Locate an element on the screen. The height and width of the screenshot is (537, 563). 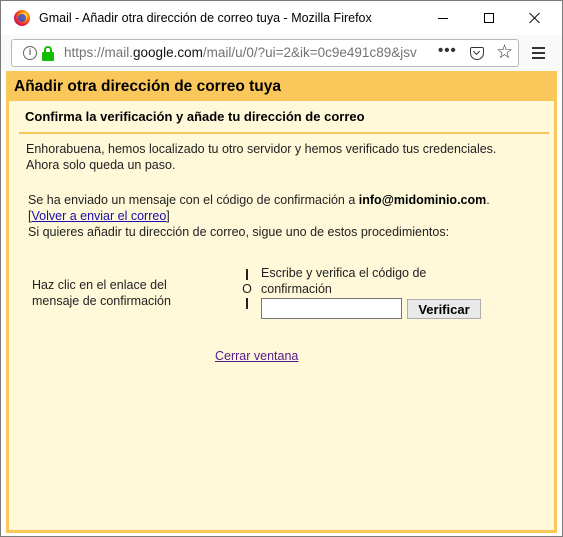
hamburger-menu-icon is located at coordinates (539, 53).